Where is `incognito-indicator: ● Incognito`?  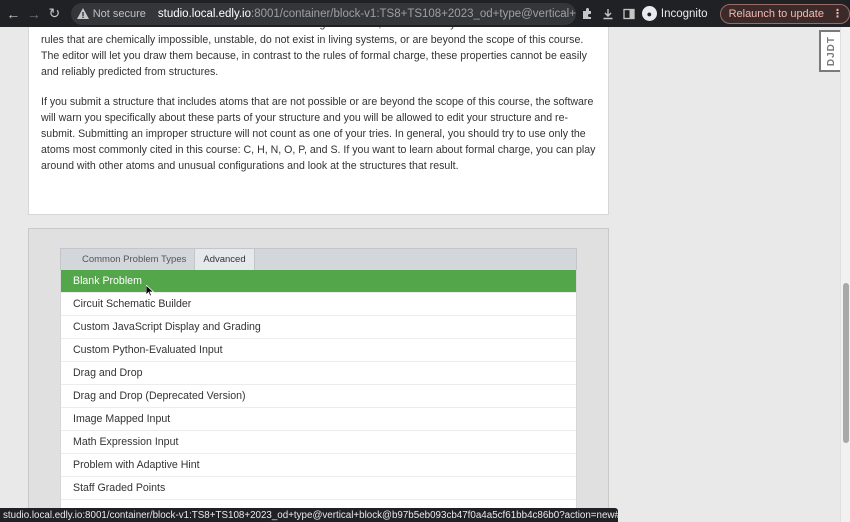 incognito-indicator: ● Incognito is located at coordinates (674, 13).